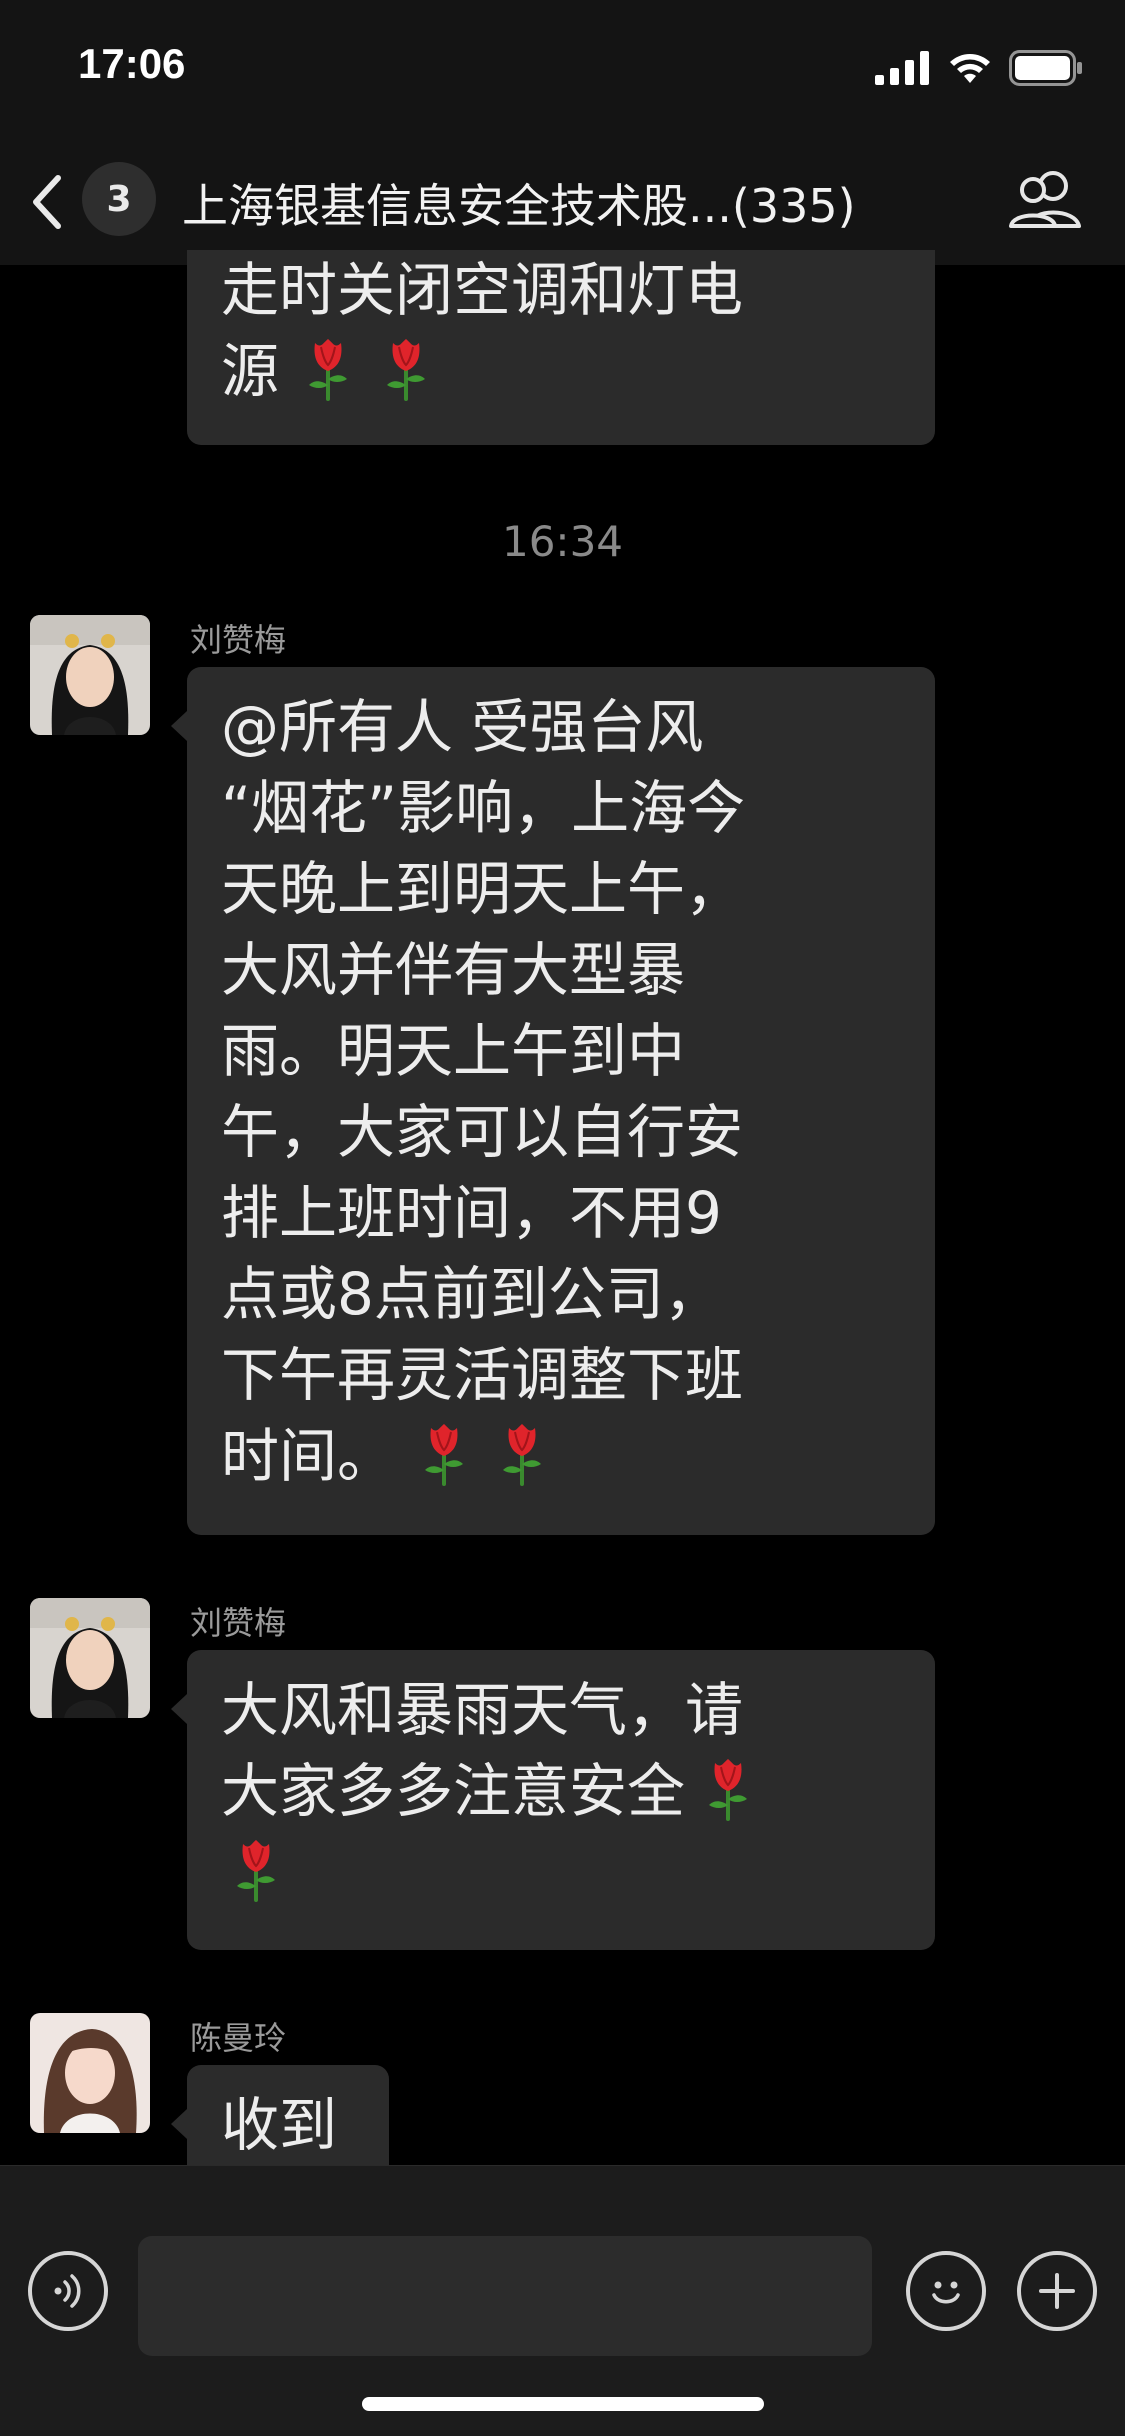 The width and height of the screenshot is (1125, 2436). What do you see at coordinates (902, 68) in the screenshot?
I see `signal-icon` at bounding box center [902, 68].